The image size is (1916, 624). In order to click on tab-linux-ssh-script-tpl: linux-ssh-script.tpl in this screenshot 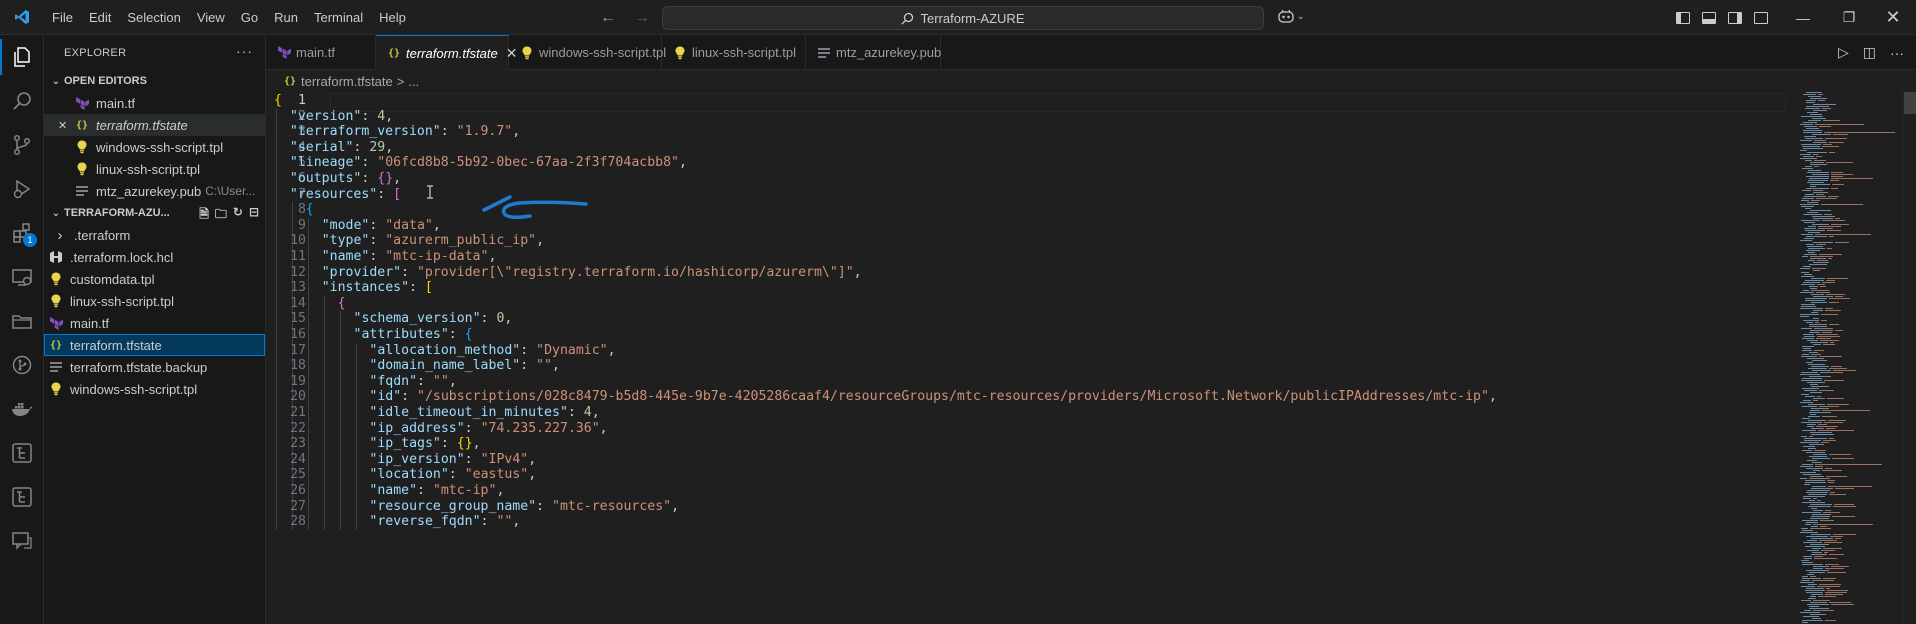, I will do `click(734, 52)`.